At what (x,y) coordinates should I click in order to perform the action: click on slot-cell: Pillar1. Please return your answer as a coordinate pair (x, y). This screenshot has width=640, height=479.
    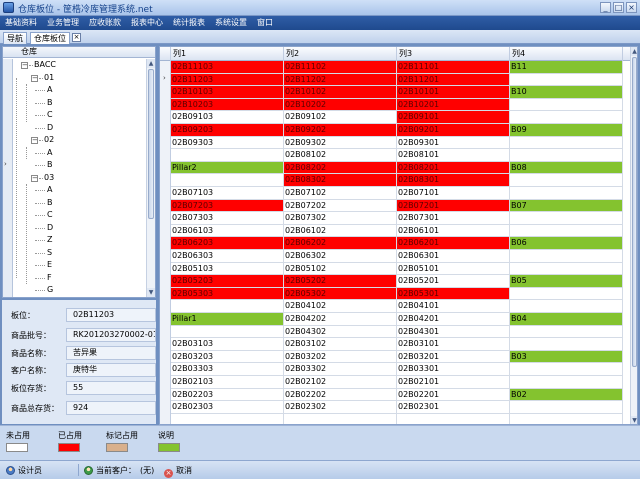
    Looking at the image, I should click on (227, 319).